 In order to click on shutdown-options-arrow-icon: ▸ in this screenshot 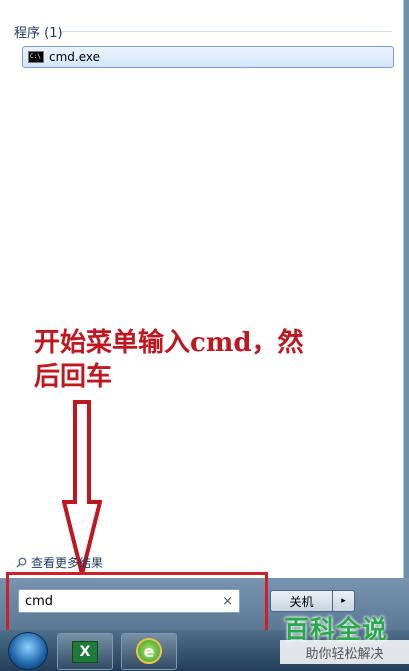, I will do `click(344, 601)`.